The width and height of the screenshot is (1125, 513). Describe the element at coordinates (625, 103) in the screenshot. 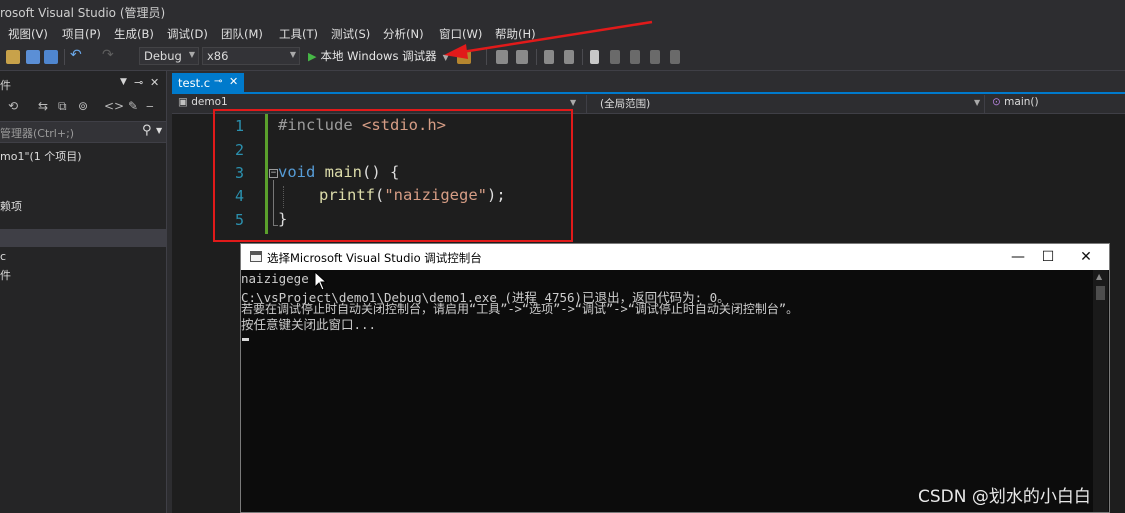

I see `scope-select: (全局范围)` at that location.